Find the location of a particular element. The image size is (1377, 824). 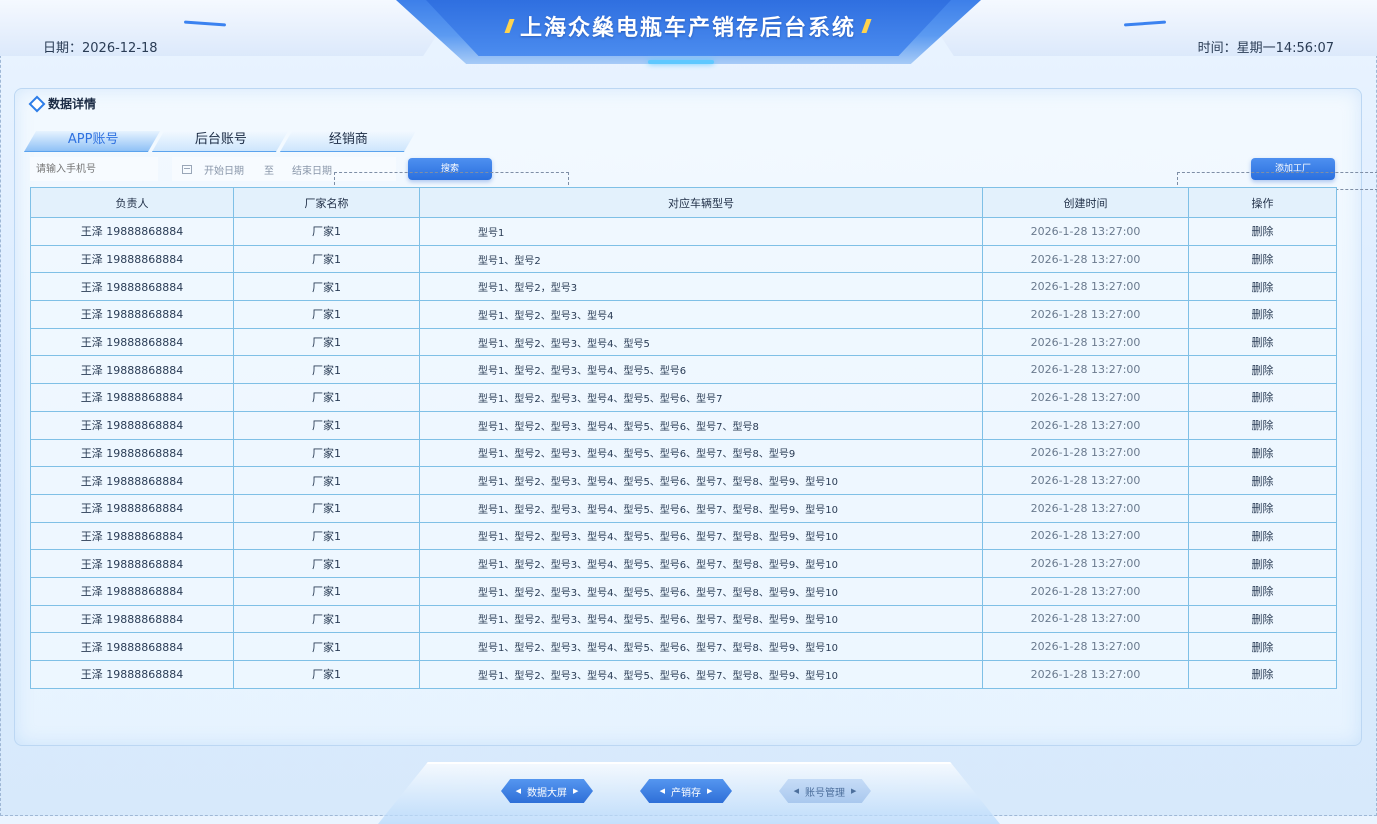

nav-label: 账号管理 is located at coordinates (825, 793).